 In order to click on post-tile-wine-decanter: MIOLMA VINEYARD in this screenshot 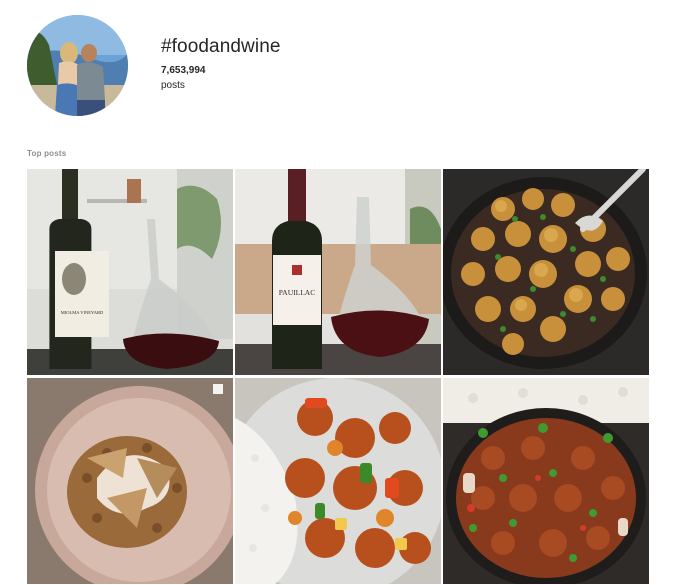, I will do `click(130, 272)`.